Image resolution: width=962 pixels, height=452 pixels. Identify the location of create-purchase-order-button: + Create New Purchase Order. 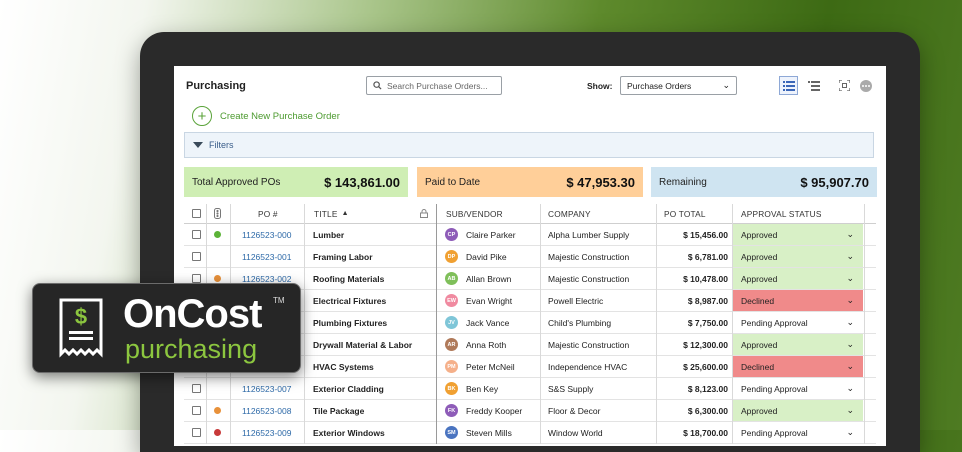
(266, 116).